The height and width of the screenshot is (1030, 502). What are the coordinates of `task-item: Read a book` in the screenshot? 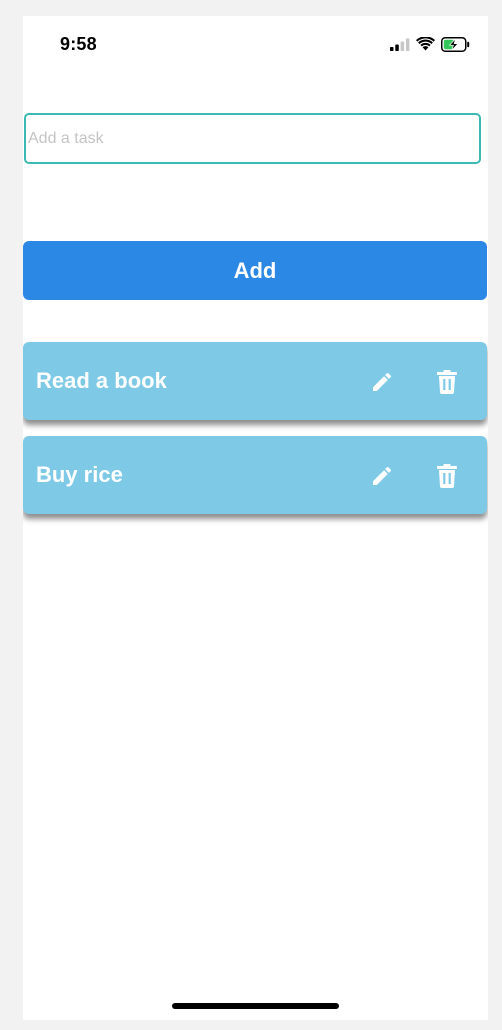 It's located at (255, 381).